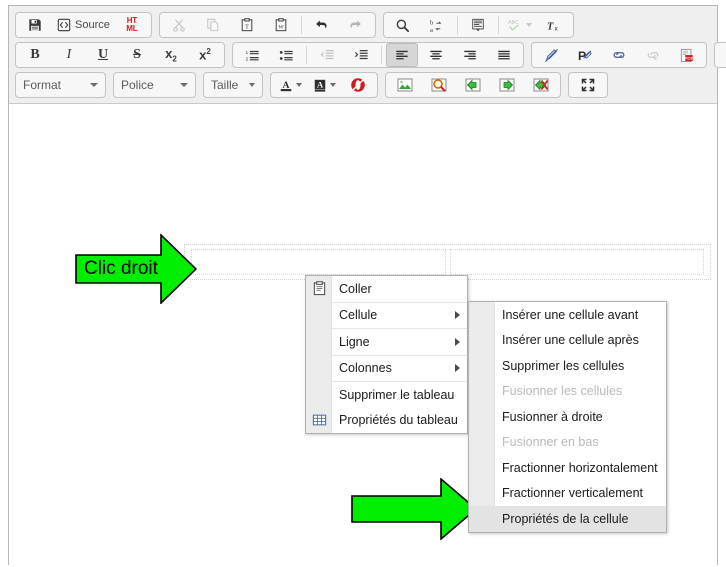 The height and width of the screenshot is (567, 726). What do you see at coordinates (233, 85) in the screenshot?
I see `size-dropdown: Taille` at bounding box center [233, 85].